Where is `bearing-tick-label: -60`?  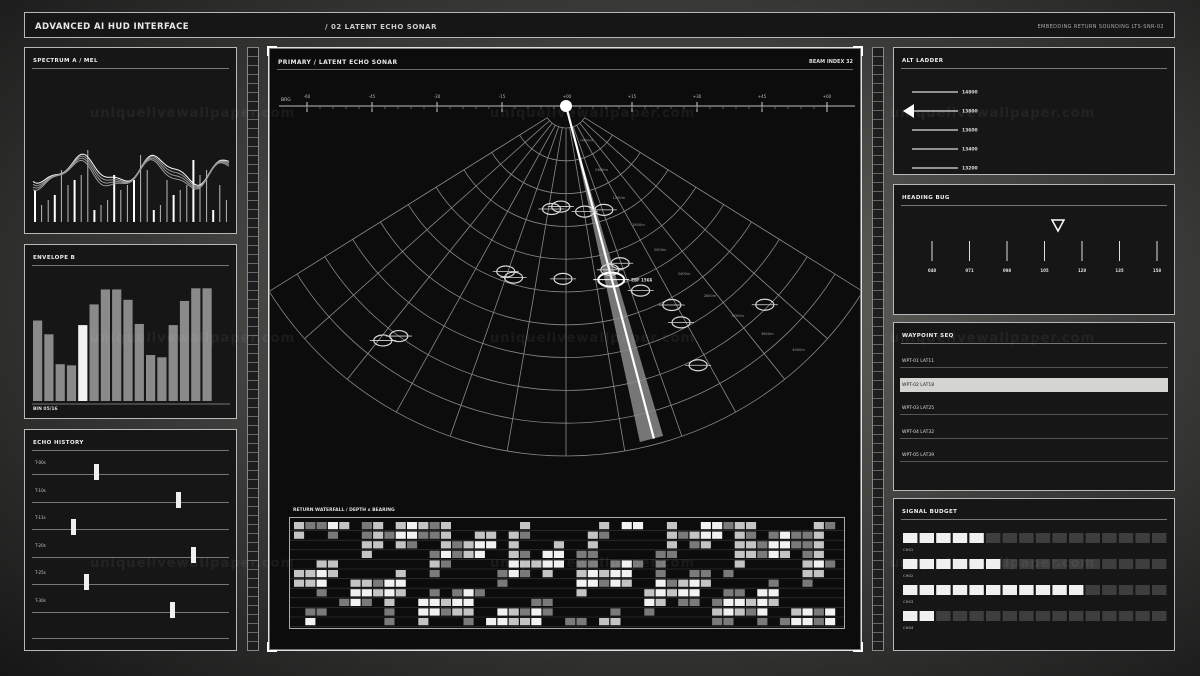 bearing-tick-label: -60 is located at coordinates (307, 96).